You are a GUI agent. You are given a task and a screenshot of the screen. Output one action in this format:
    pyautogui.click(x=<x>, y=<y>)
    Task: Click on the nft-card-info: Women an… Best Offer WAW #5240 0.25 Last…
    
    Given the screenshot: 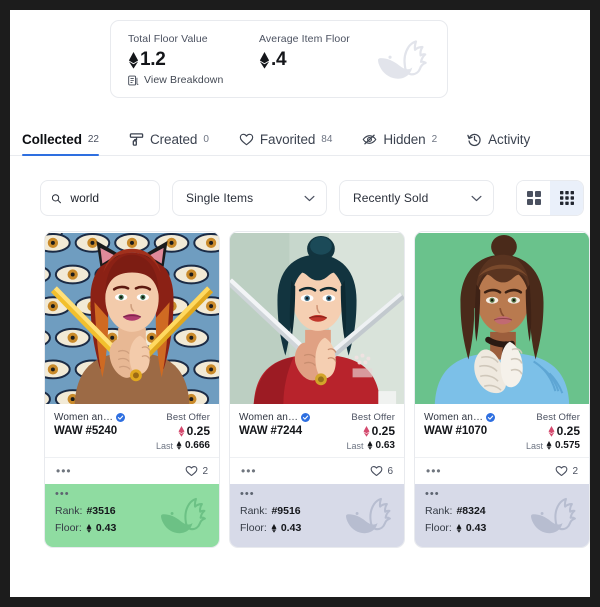 What is the action you would take?
    pyautogui.click(x=132, y=431)
    